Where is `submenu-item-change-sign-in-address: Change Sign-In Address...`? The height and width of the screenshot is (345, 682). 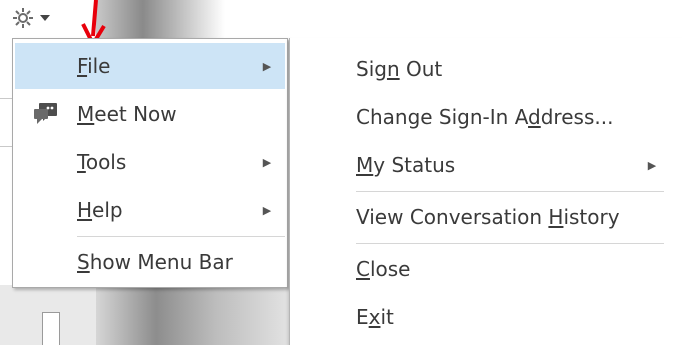
submenu-item-change-sign-in-address: Change Sign-In Address... is located at coordinates (486, 117).